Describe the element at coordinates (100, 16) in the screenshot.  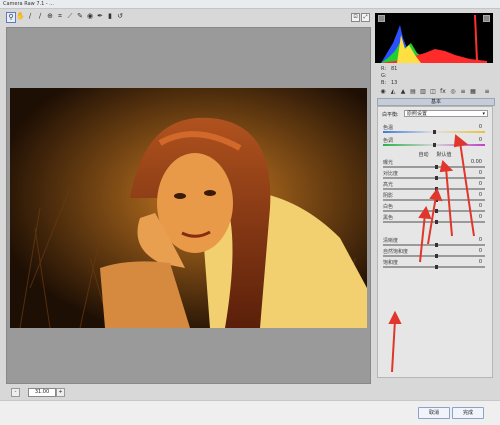
I see `adjustment-brush-icon: ✒` at that location.